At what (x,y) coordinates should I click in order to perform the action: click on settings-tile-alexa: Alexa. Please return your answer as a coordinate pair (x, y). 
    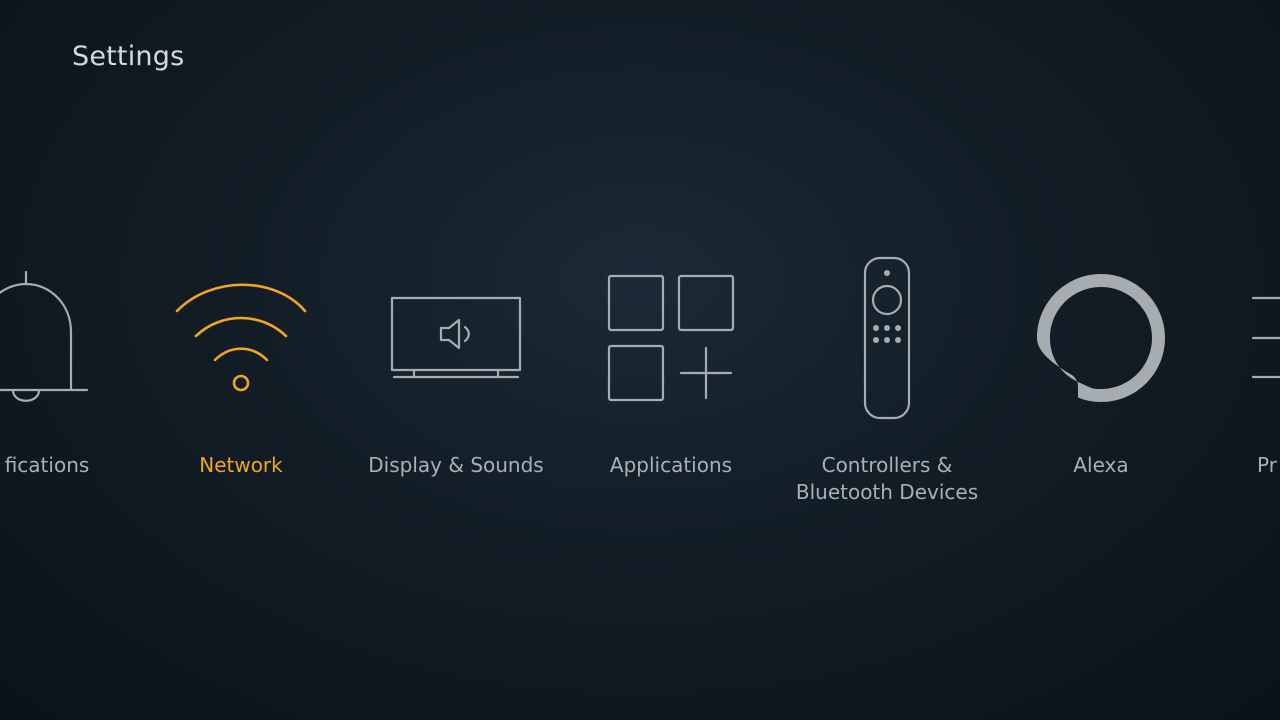
    Looking at the image, I should click on (1101, 390).